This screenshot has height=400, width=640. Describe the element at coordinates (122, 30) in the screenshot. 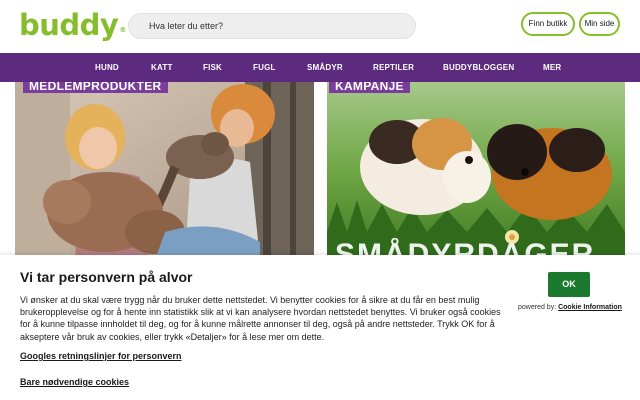

I see `logo-registered-mark: ®` at that location.